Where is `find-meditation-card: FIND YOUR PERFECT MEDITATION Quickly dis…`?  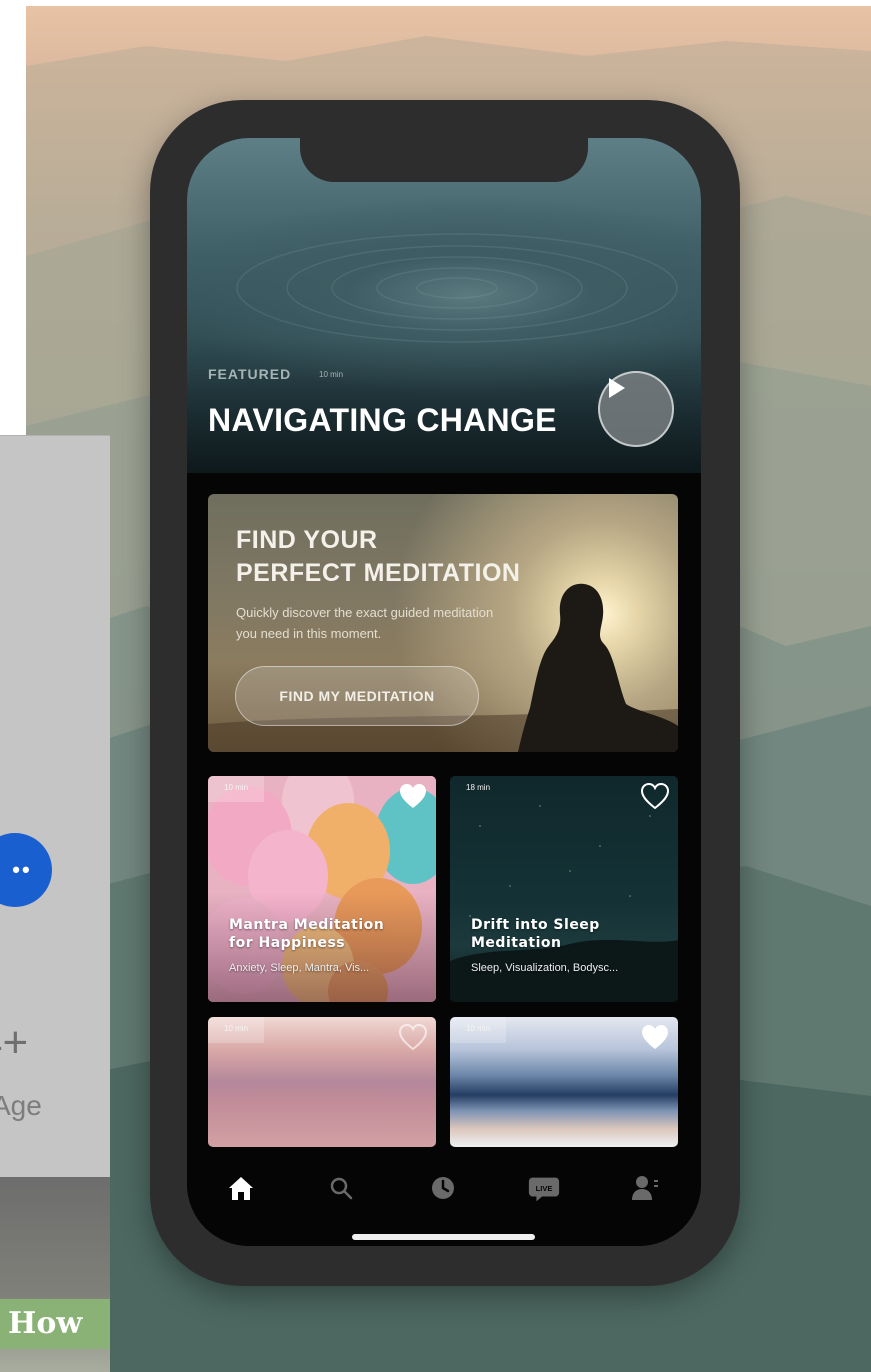
find-meditation-card: FIND YOUR PERFECT MEDITATION Quickly dis… is located at coordinates (443, 623).